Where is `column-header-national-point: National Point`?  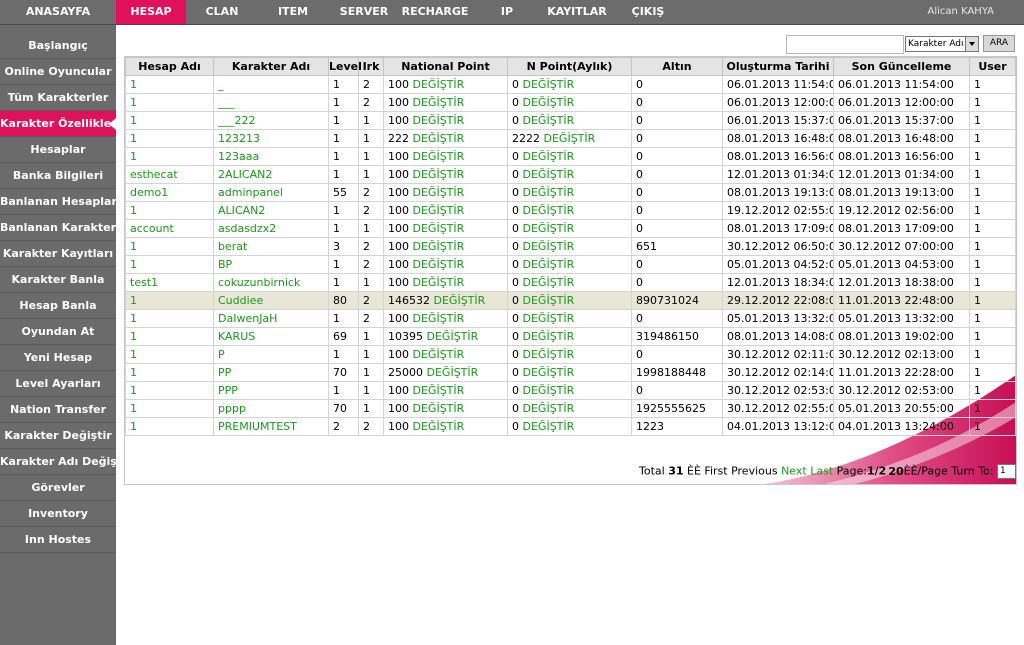 column-header-national-point: National Point is located at coordinates (445, 66).